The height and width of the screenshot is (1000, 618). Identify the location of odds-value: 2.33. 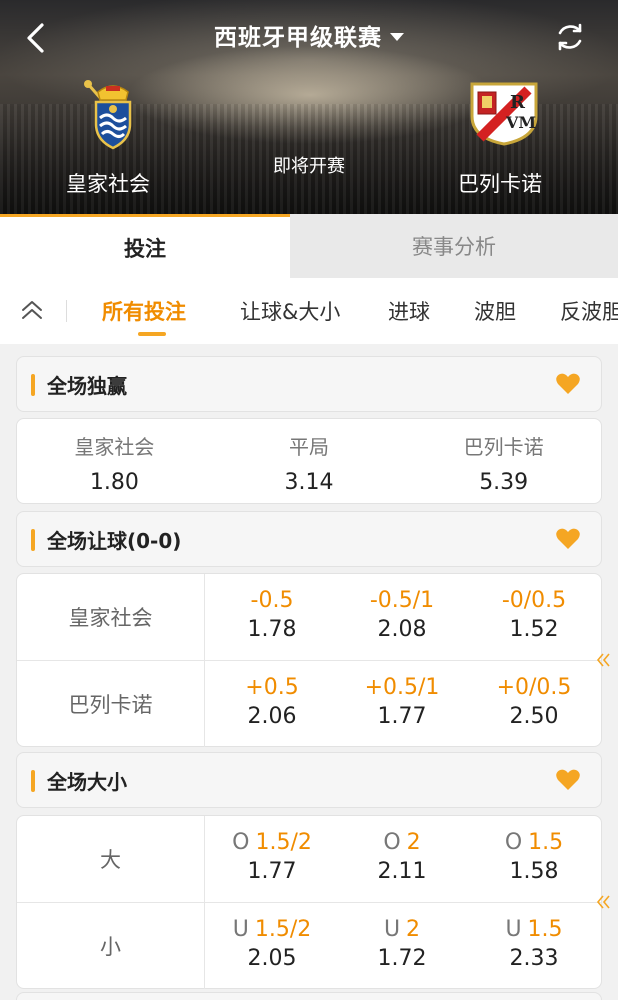
(534, 958).